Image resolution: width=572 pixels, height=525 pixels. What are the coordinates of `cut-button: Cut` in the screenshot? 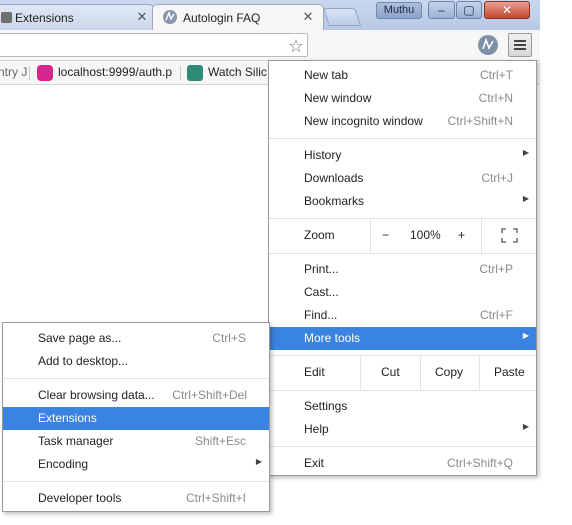 It's located at (390, 373).